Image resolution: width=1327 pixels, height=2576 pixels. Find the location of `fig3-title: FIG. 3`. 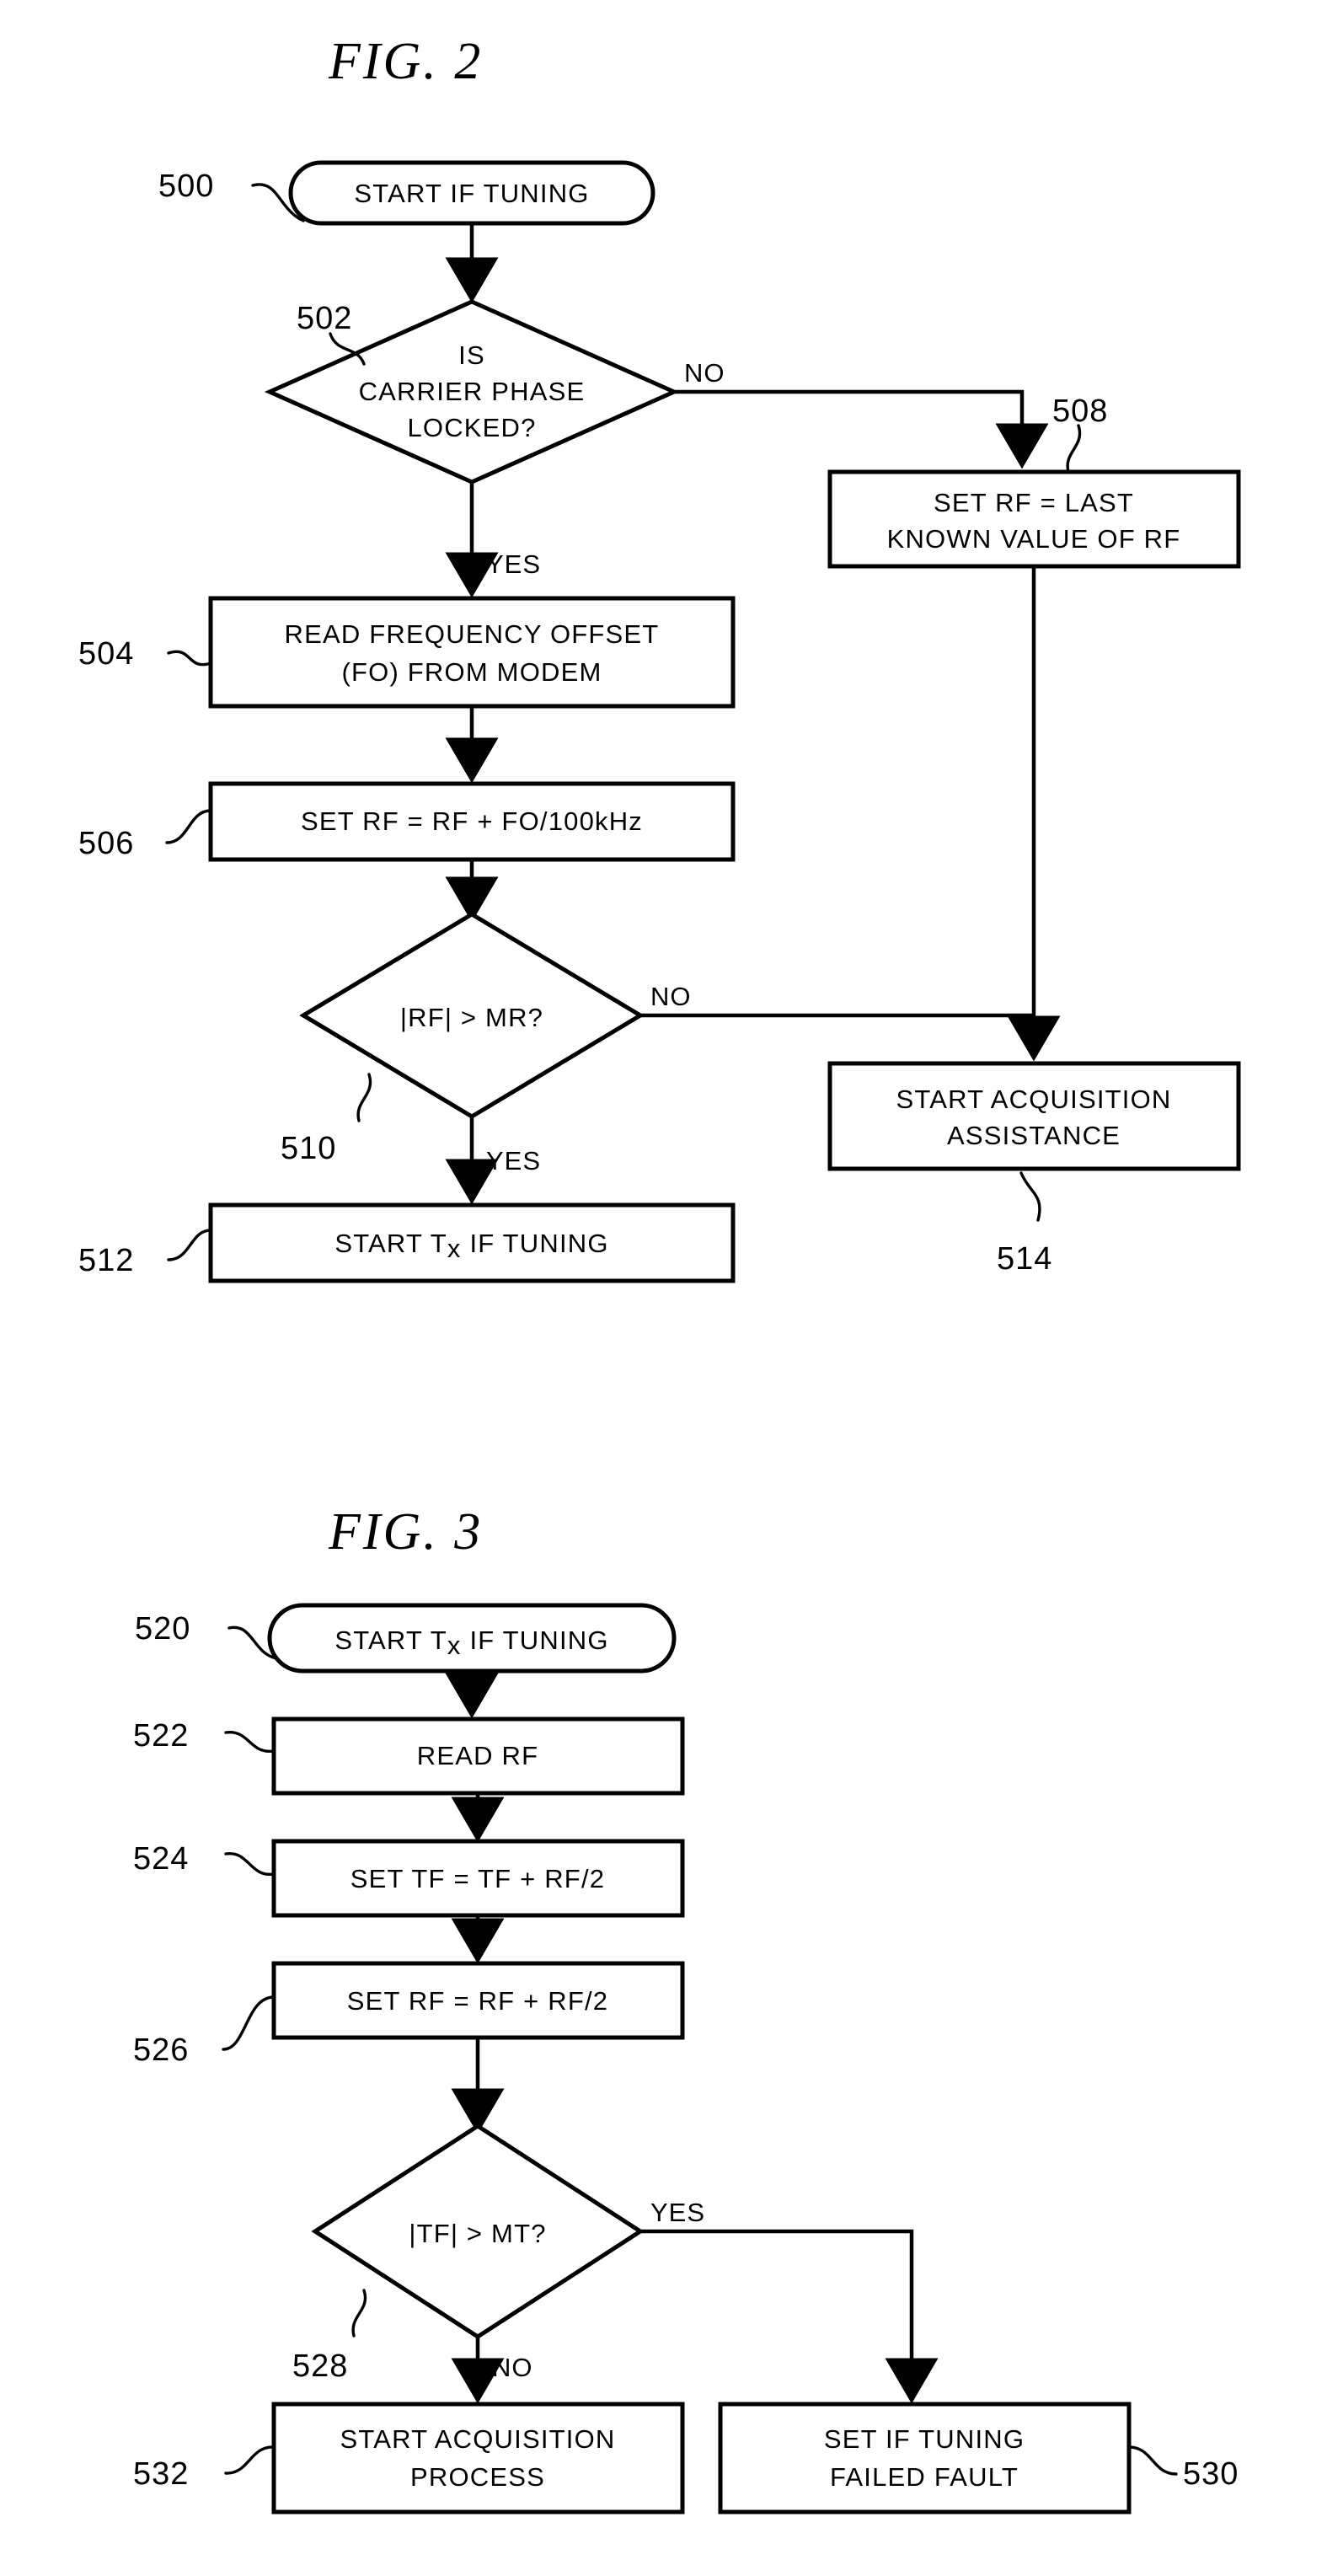

fig3-title: FIG. 3 is located at coordinates (405, 1532).